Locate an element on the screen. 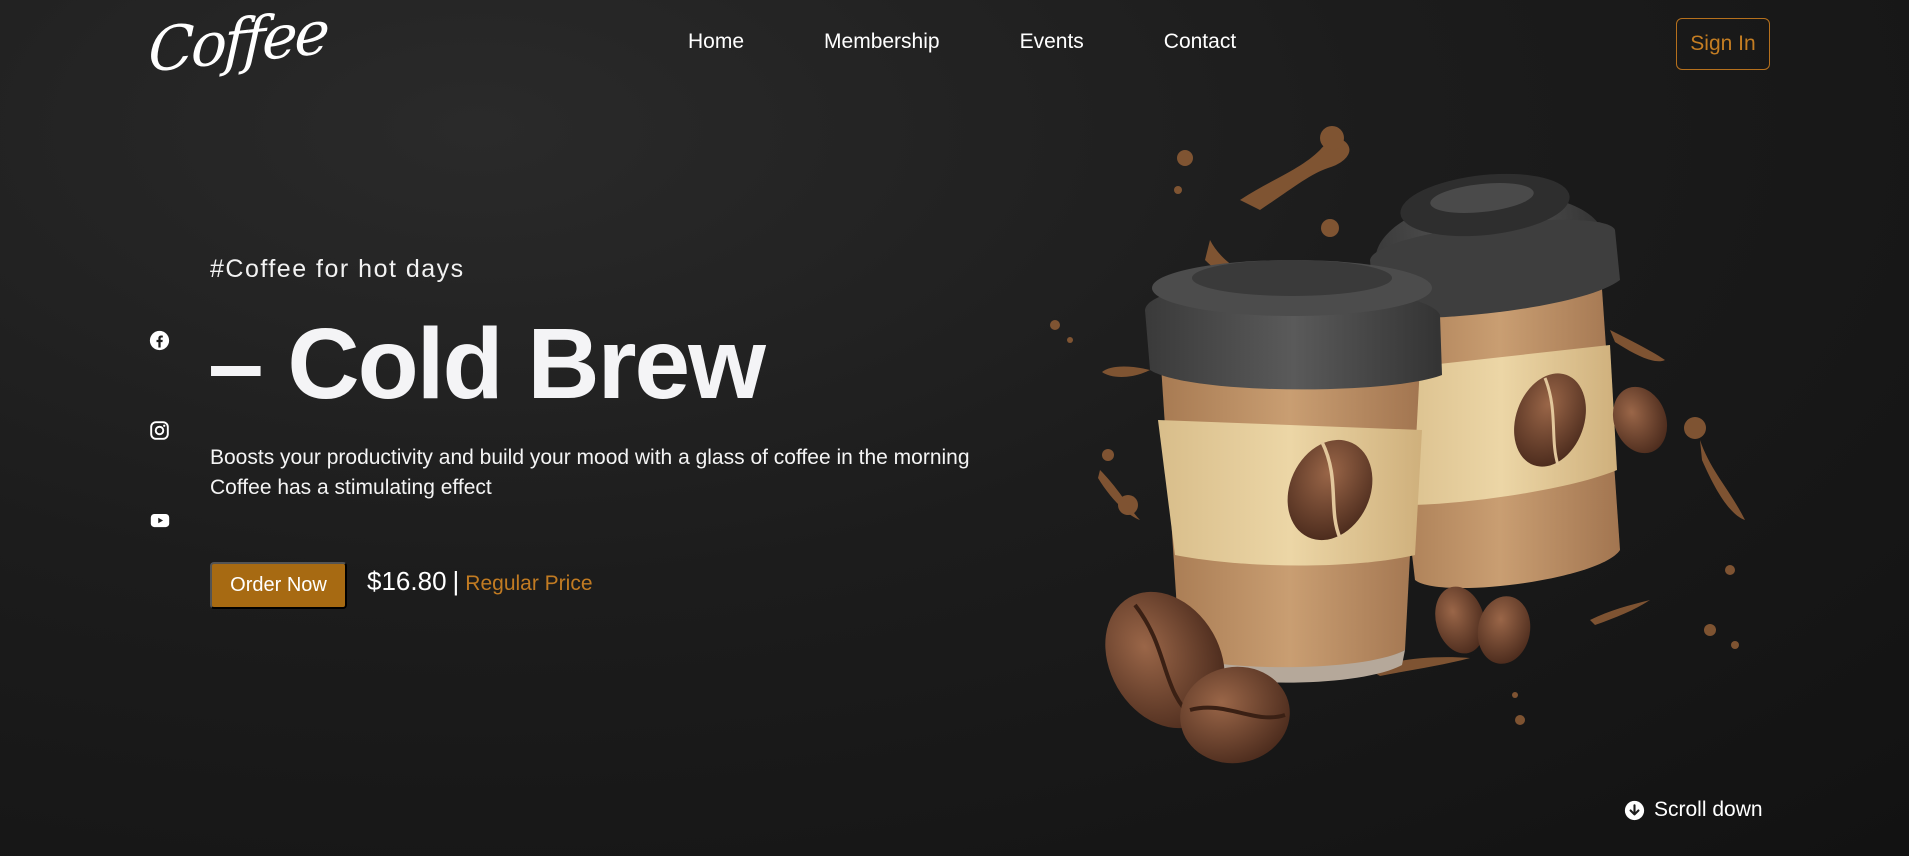  arrow-down-circle-icon is located at coordinates (1634, 810).